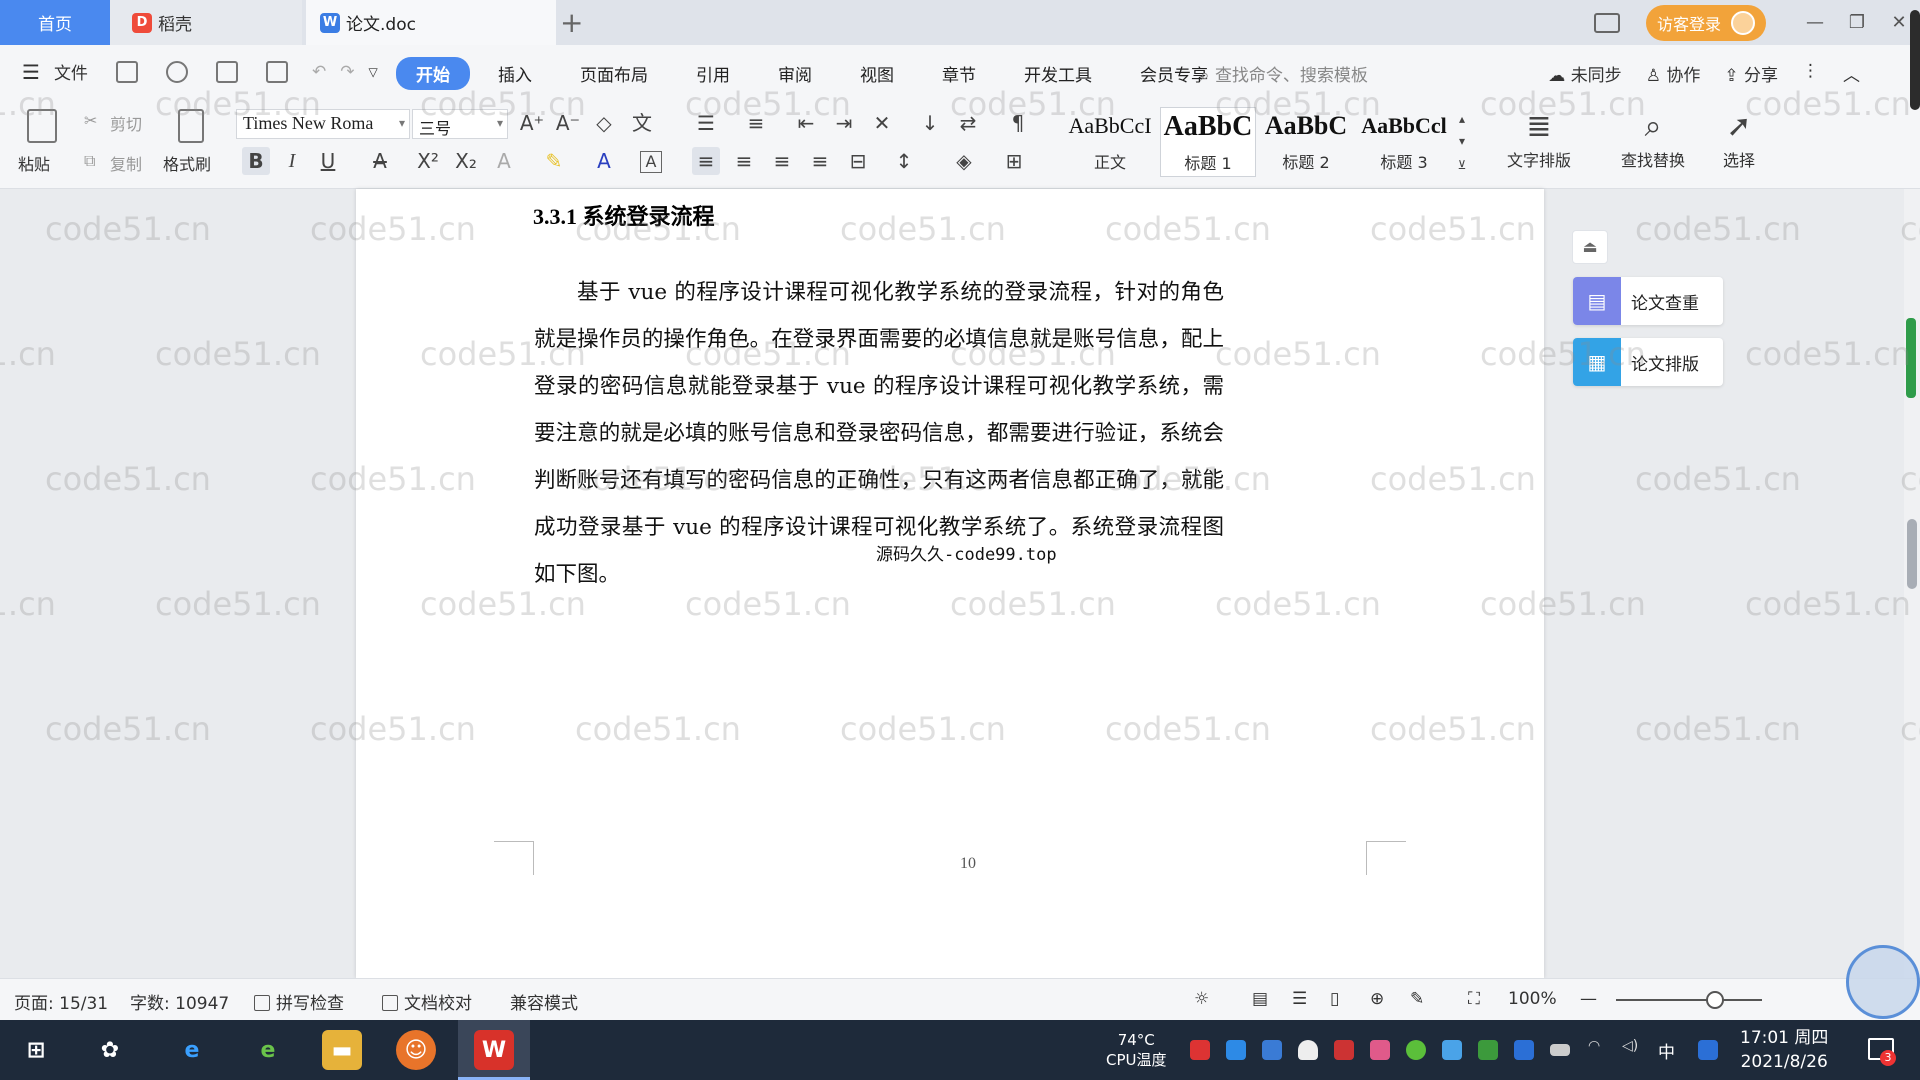 The image size is (1920, 1080). Describe the element at coordinates (431, 22) in the screenshot. I see `tab-document: W 论文.doc` at that location.